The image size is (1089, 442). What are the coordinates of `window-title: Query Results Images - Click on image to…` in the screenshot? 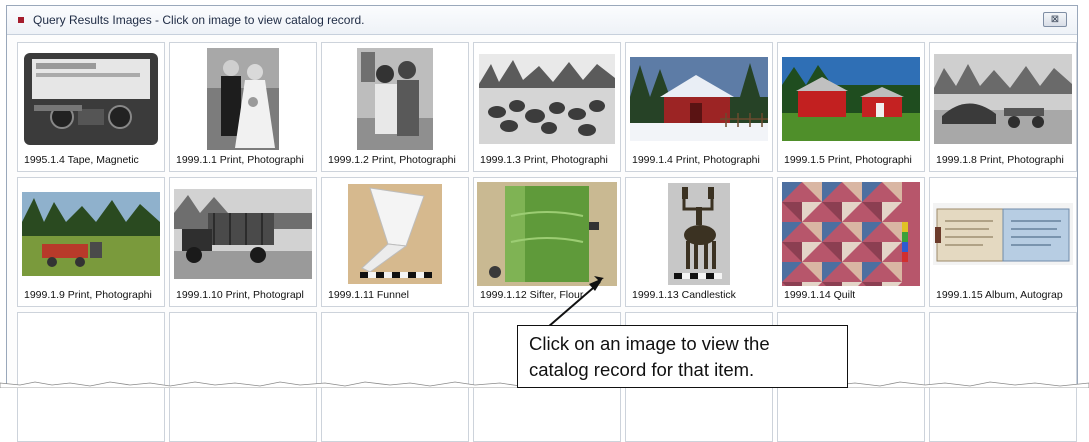 It's located at (199, 20).